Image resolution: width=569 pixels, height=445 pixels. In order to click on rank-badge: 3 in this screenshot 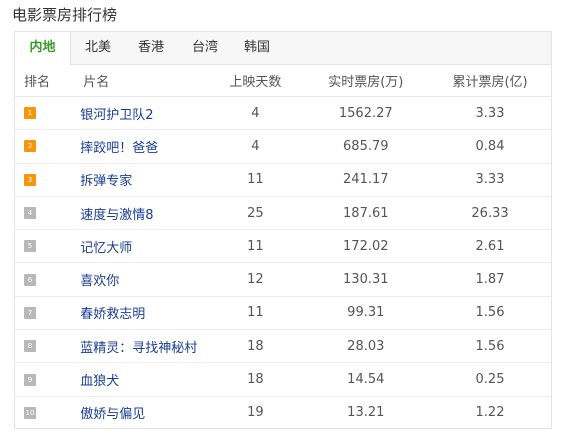, I will do `click(30, 179)`.